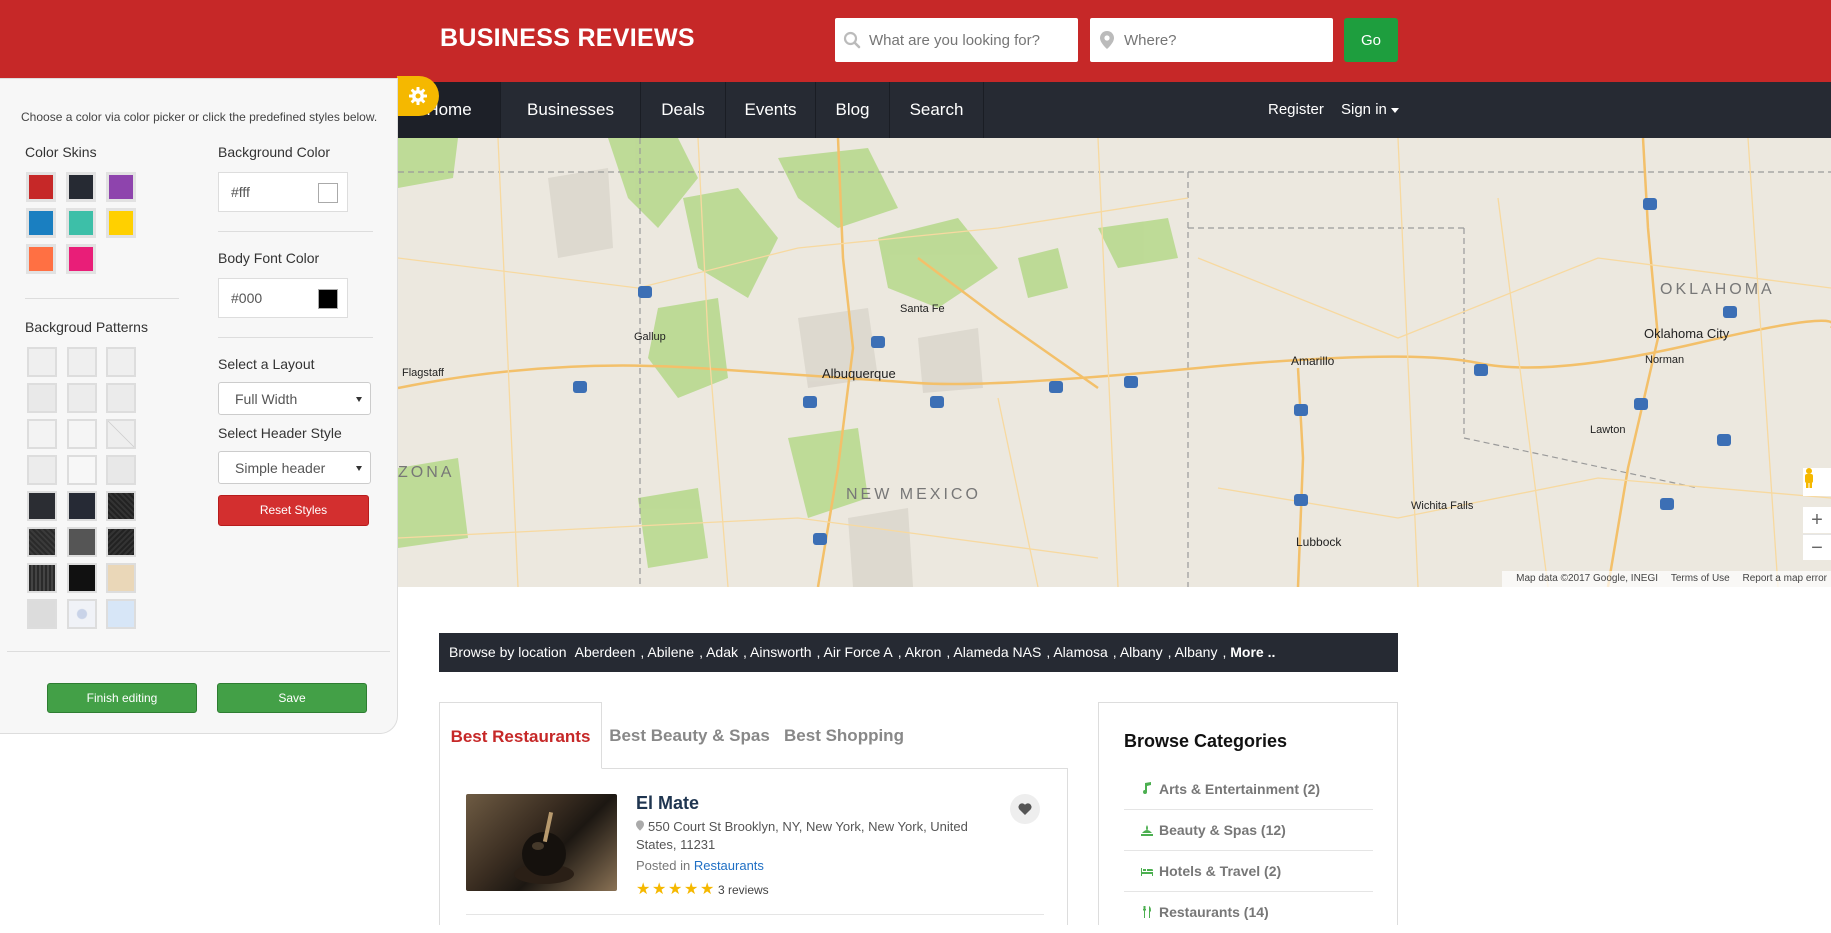  What do you see at coordinates (81, 187) in the screenshot?
I see `skin-dark-swatch` at bounding box center [81, 187].